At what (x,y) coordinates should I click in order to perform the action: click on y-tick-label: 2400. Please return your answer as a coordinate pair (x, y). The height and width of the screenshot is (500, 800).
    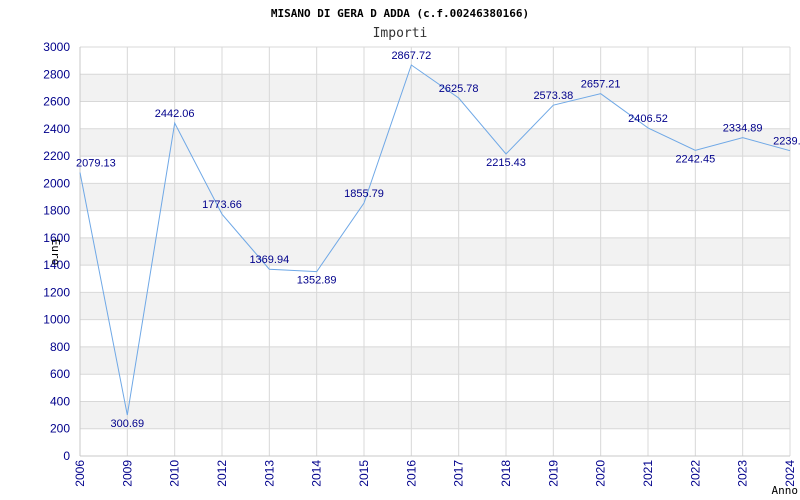
    Looking at the image, I should click on (56, 129).